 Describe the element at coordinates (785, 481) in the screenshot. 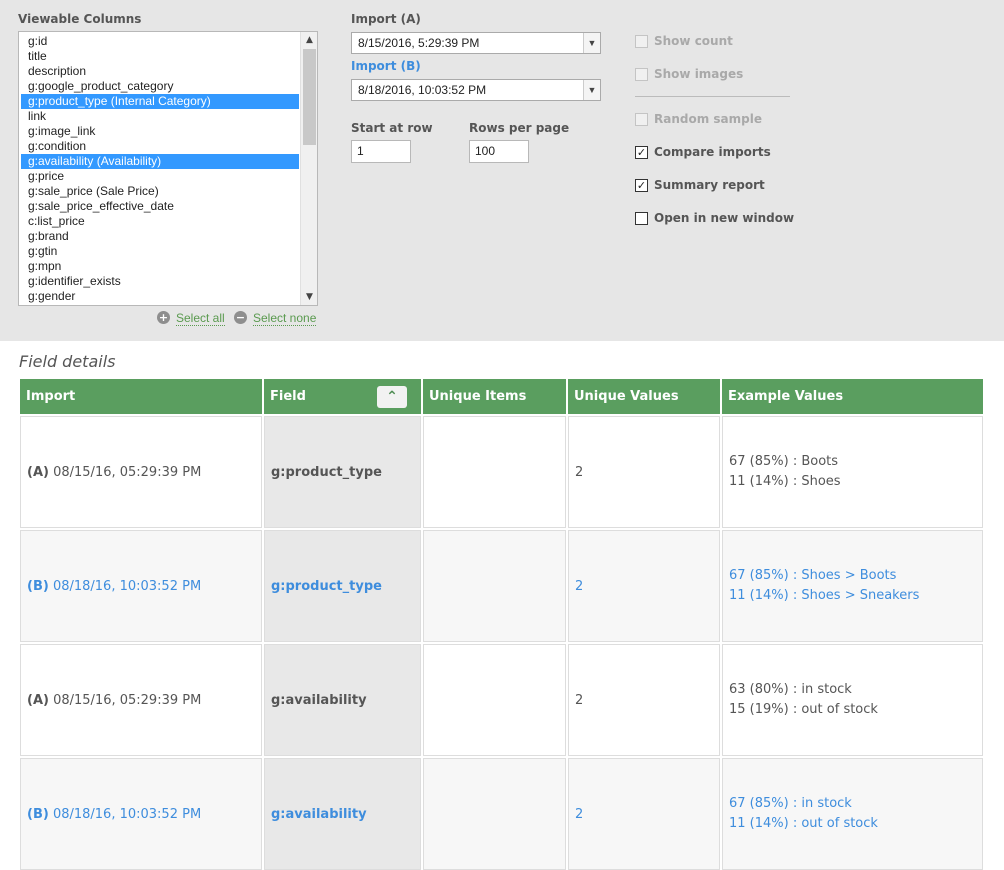

I see `example-value: 11 (14%) : Shoes` at that location.